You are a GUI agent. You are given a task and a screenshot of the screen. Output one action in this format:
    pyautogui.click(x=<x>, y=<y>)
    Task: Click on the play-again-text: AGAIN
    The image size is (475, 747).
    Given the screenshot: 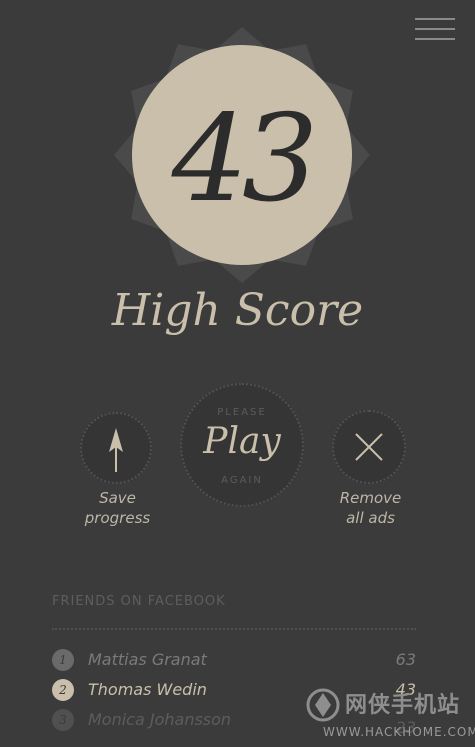 What is the action you would take?
    pyautogui.click(x=242, y=480)
    